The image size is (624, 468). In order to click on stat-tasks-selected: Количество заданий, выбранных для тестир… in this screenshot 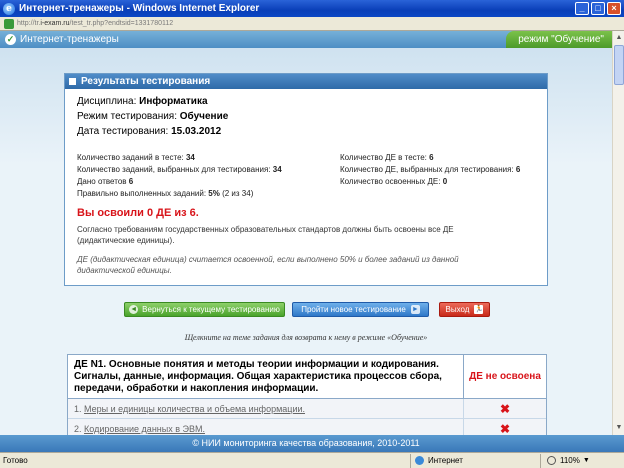, I will do `click(179, 169)`.